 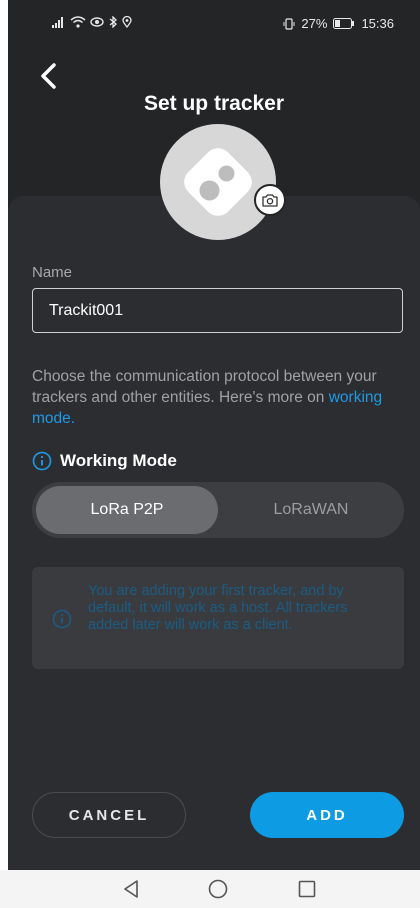 What do you see at coordinates (289, 23) in the screenshot?
I see `vibrate-icon` at bounding box center [289, 23].